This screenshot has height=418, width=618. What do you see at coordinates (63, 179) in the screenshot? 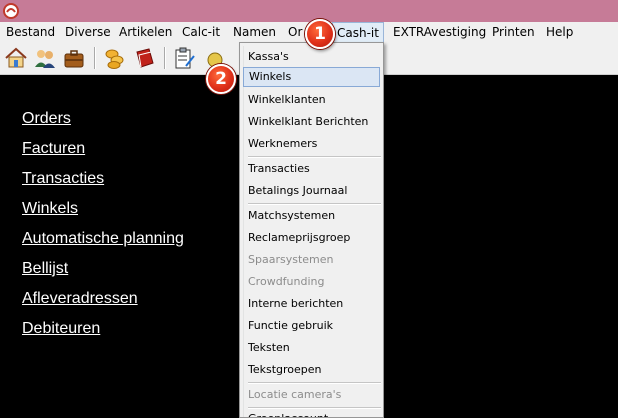
I see `link-transacties: Transacties` at bounding box center [63, 179].